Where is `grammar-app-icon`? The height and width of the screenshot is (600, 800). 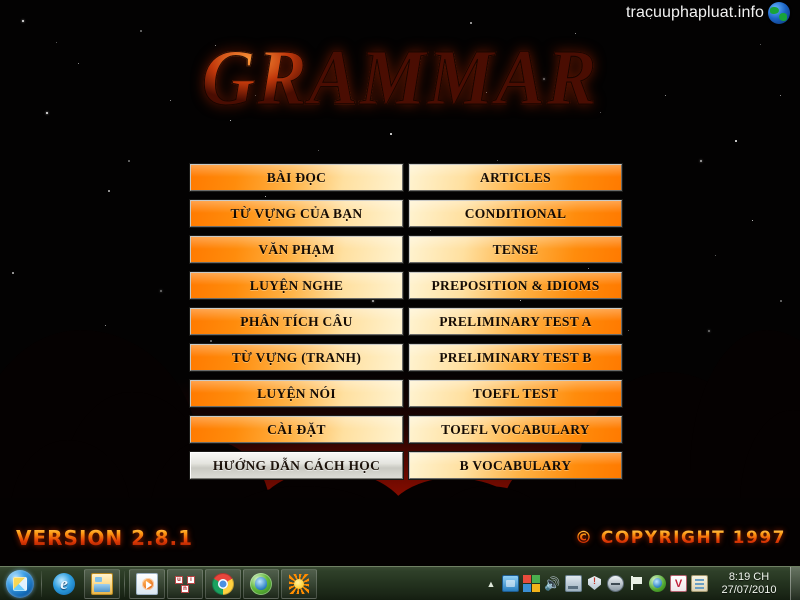
grammar-app-icon is located at coordinates (299, 584).